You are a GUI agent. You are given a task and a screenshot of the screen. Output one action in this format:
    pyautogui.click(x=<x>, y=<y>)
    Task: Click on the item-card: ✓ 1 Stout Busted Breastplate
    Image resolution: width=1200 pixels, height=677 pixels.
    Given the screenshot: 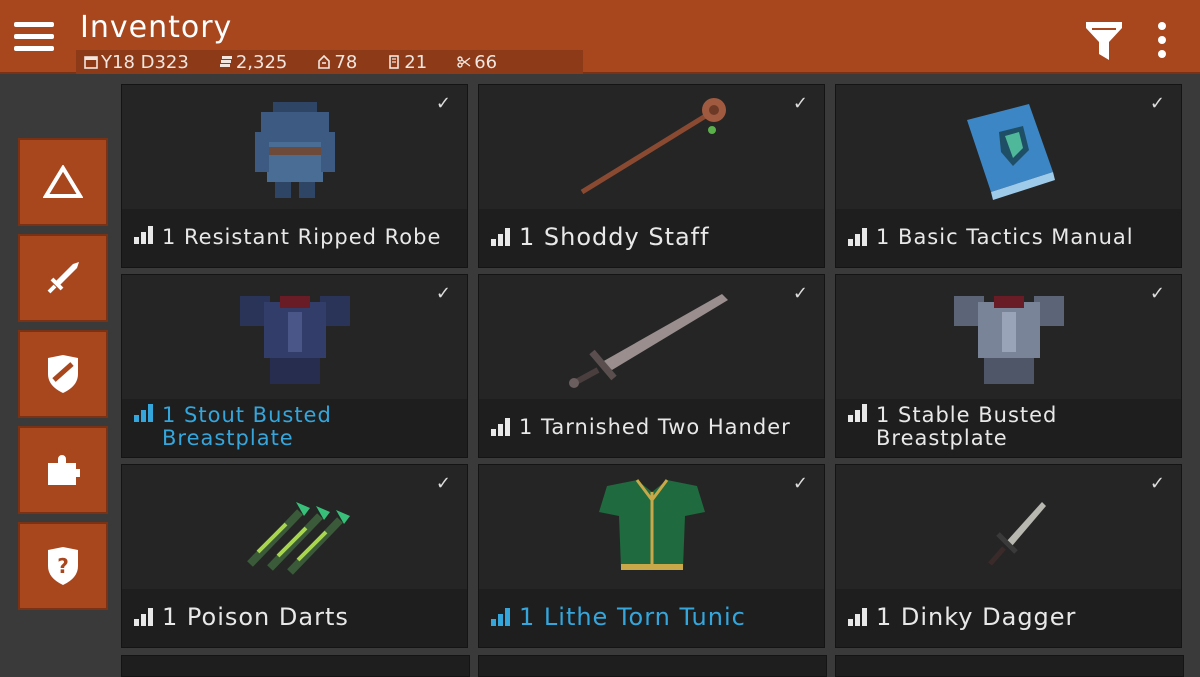 What is the action you would take?
    pyautogui.click(x=294, y=366)
    